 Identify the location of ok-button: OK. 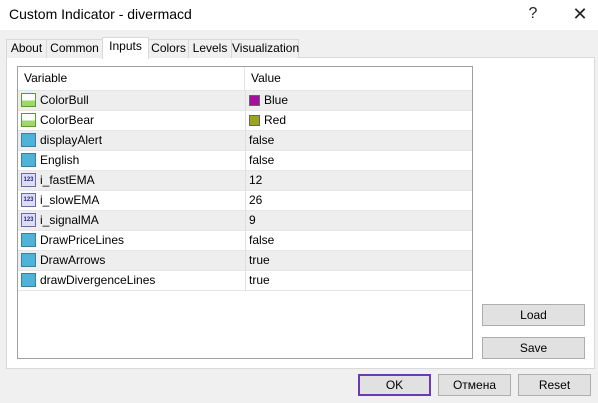
(394, 385).